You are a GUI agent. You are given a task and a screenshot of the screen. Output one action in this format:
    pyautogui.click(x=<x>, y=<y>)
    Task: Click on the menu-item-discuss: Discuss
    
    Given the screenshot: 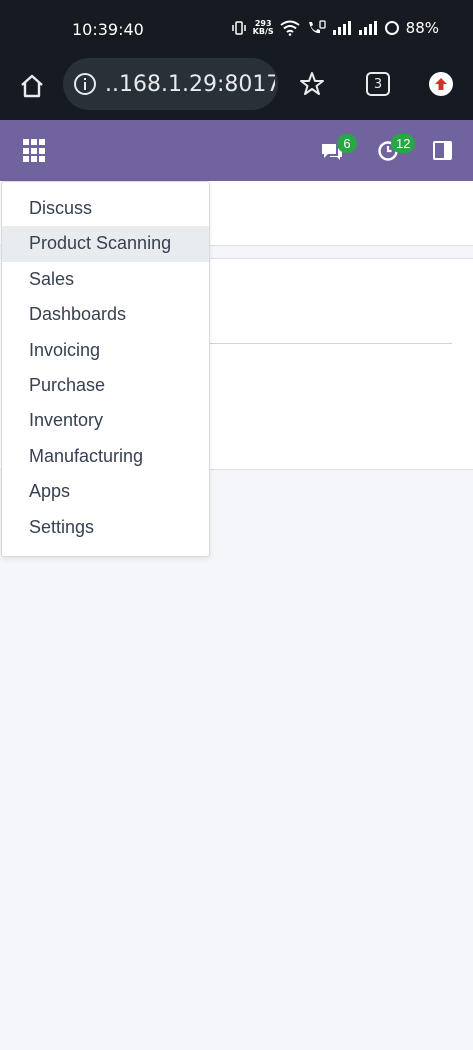 What is the action you would take?
    pyautogui.click(x=105, y=208)
    